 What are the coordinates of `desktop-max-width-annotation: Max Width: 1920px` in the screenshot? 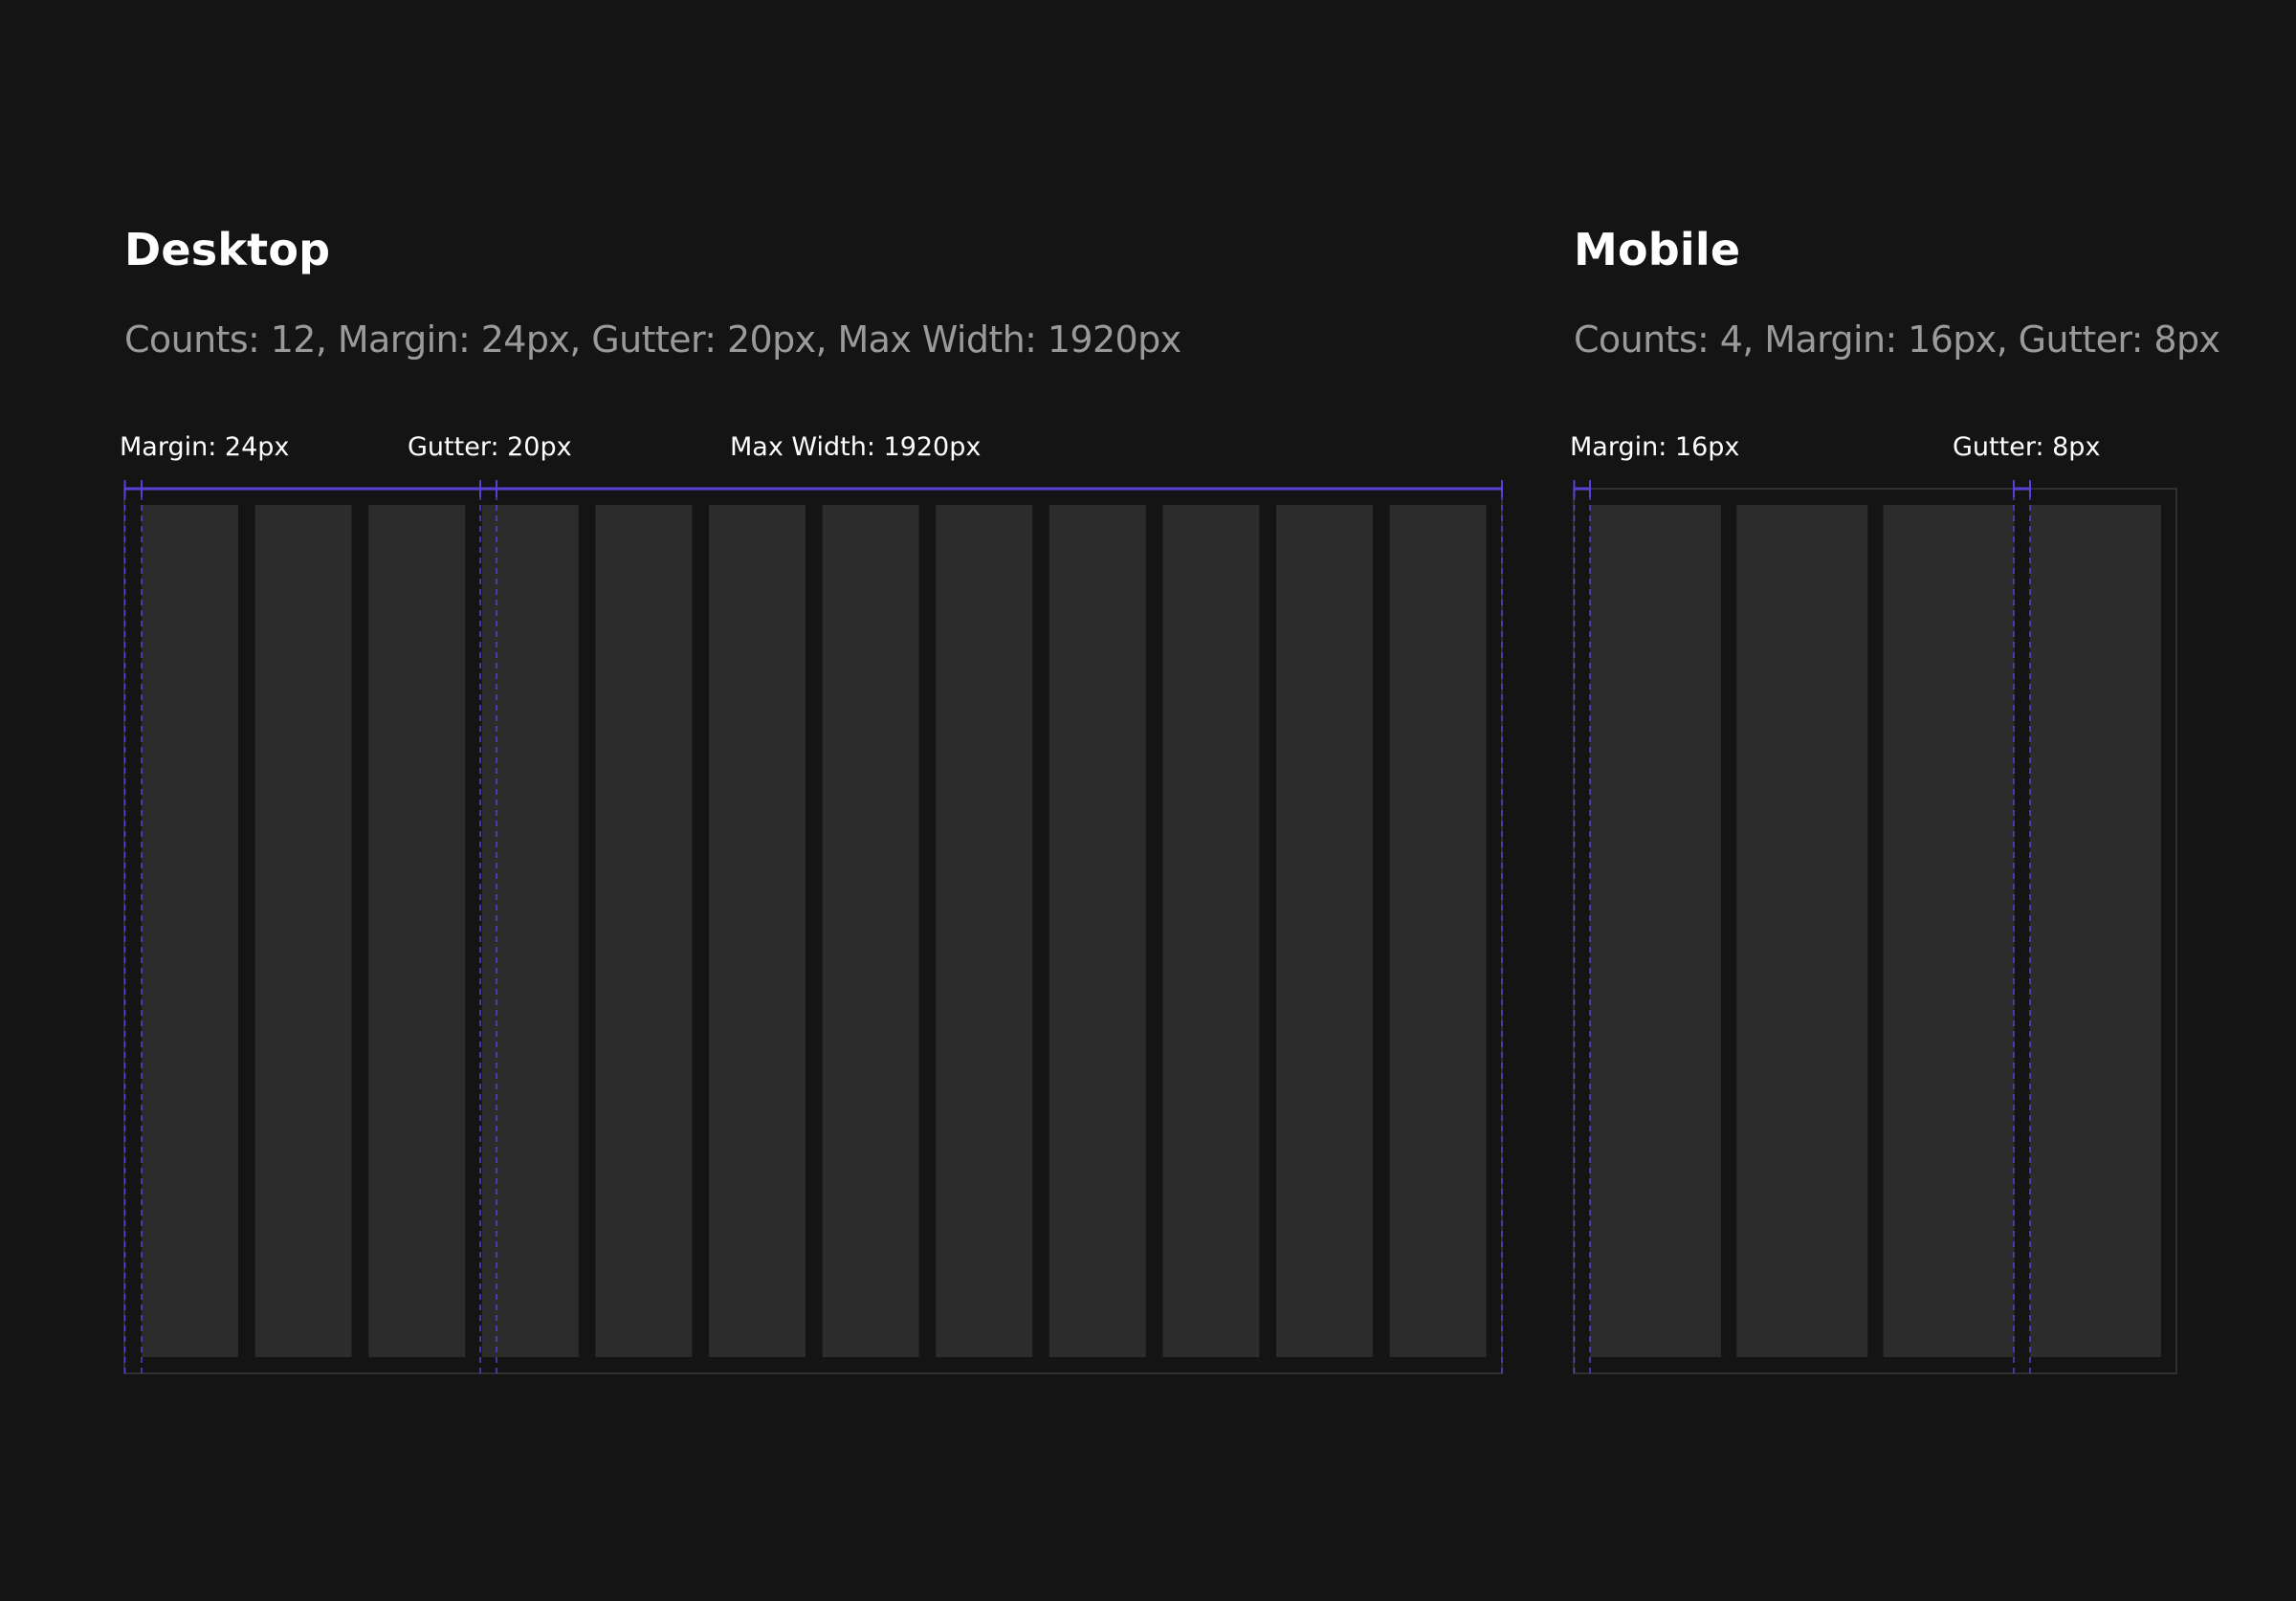 It's located at (856, 447).